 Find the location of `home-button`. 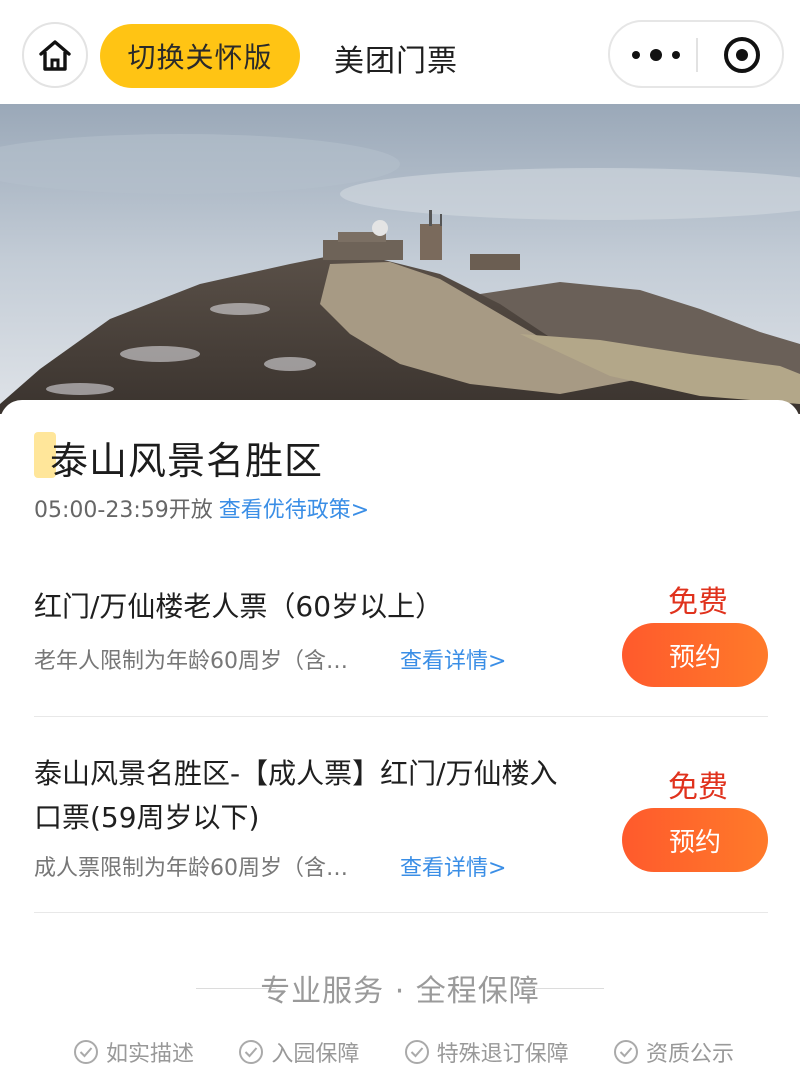

home-button is located at coordinates (55, 55).